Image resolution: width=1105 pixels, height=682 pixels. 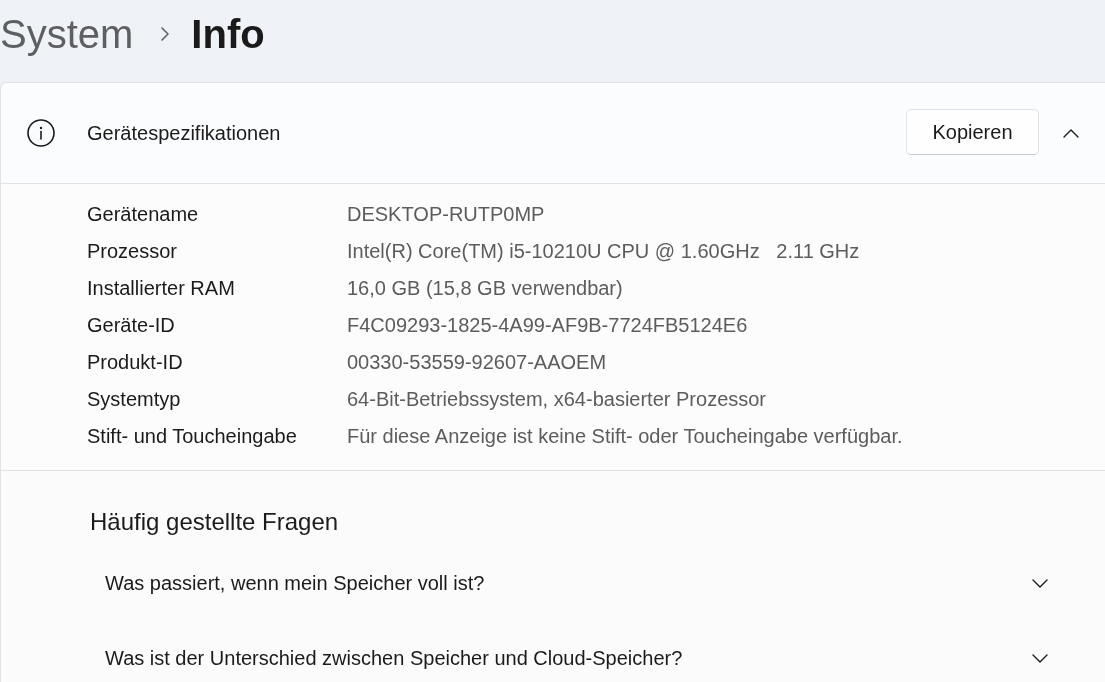 I want to click on spec-label: Gerätename, so click(x=143, y=214).